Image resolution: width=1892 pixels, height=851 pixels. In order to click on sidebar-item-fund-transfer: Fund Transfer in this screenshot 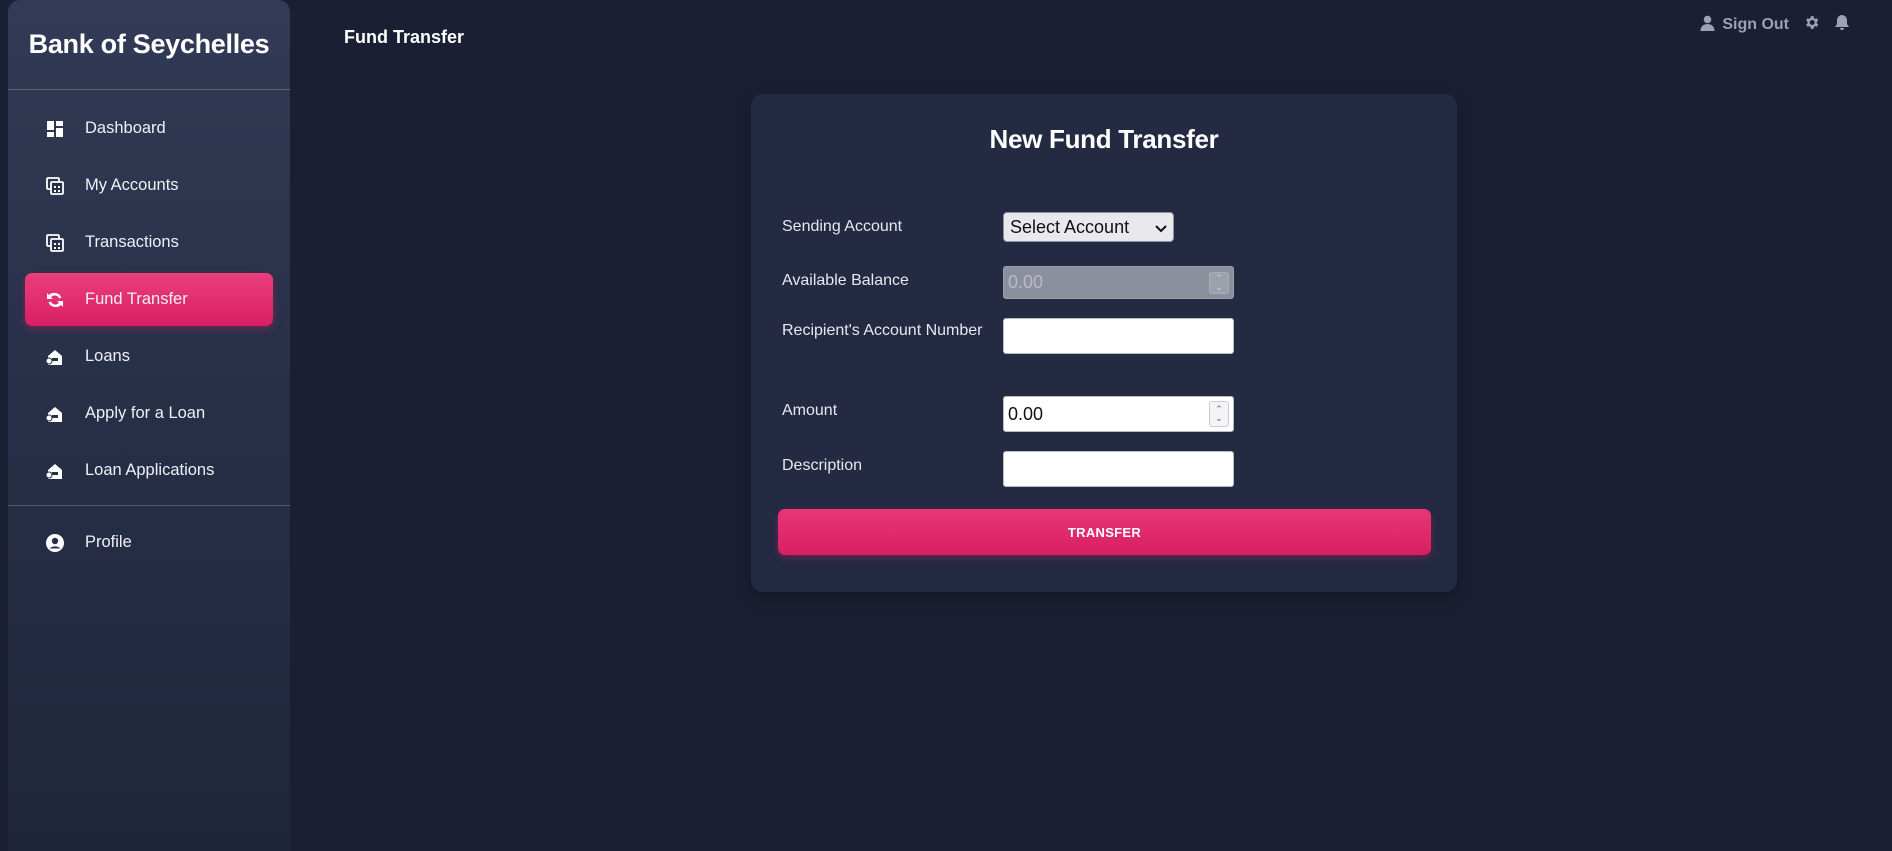, I will do `click(149, 299)`.